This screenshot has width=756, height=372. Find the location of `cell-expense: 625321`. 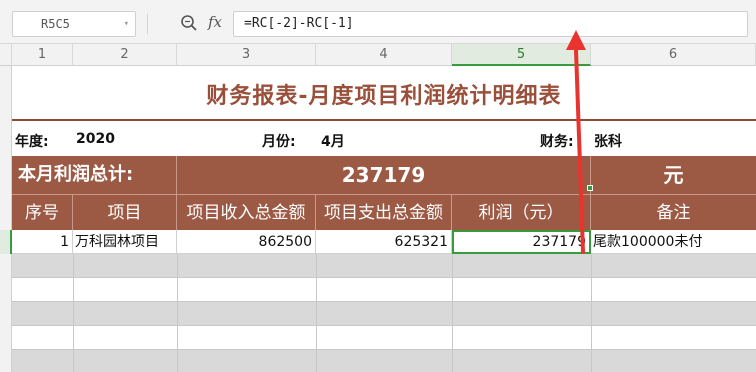

cell-expense: 625321 is located at coordinates (384, 242).